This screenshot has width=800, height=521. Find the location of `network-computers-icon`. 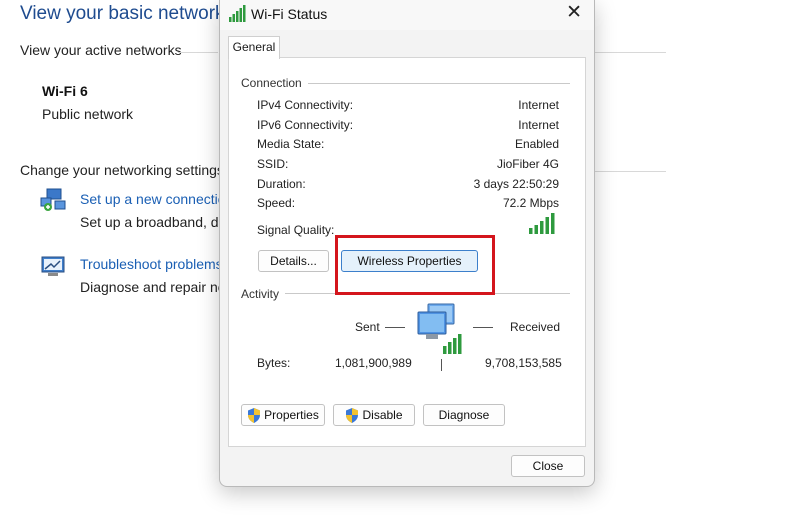

network-computers-icon is located at coordinates (439, 328).